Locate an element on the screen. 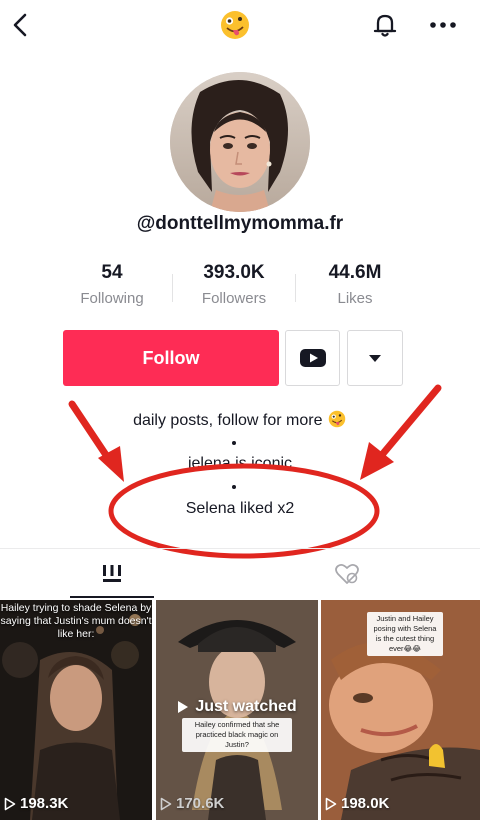 The height and width of the screenshot is (820, 480). bell-icon is located at coordinates (385, 25).